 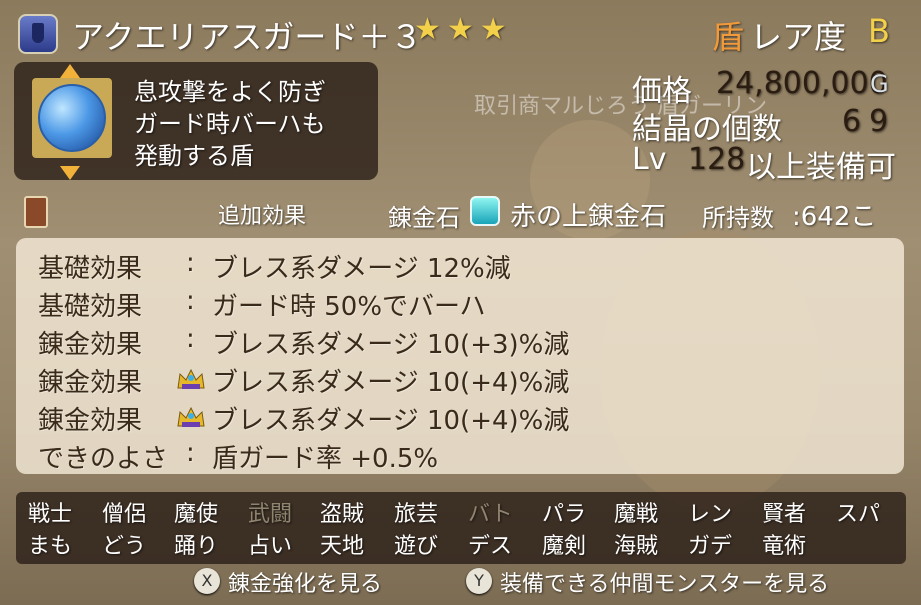 What do you see at coordinates (230, 92) in the screenshot?
I see `description-line: 息攻撃をよく防ぎ` at bounding box center [230, 92].